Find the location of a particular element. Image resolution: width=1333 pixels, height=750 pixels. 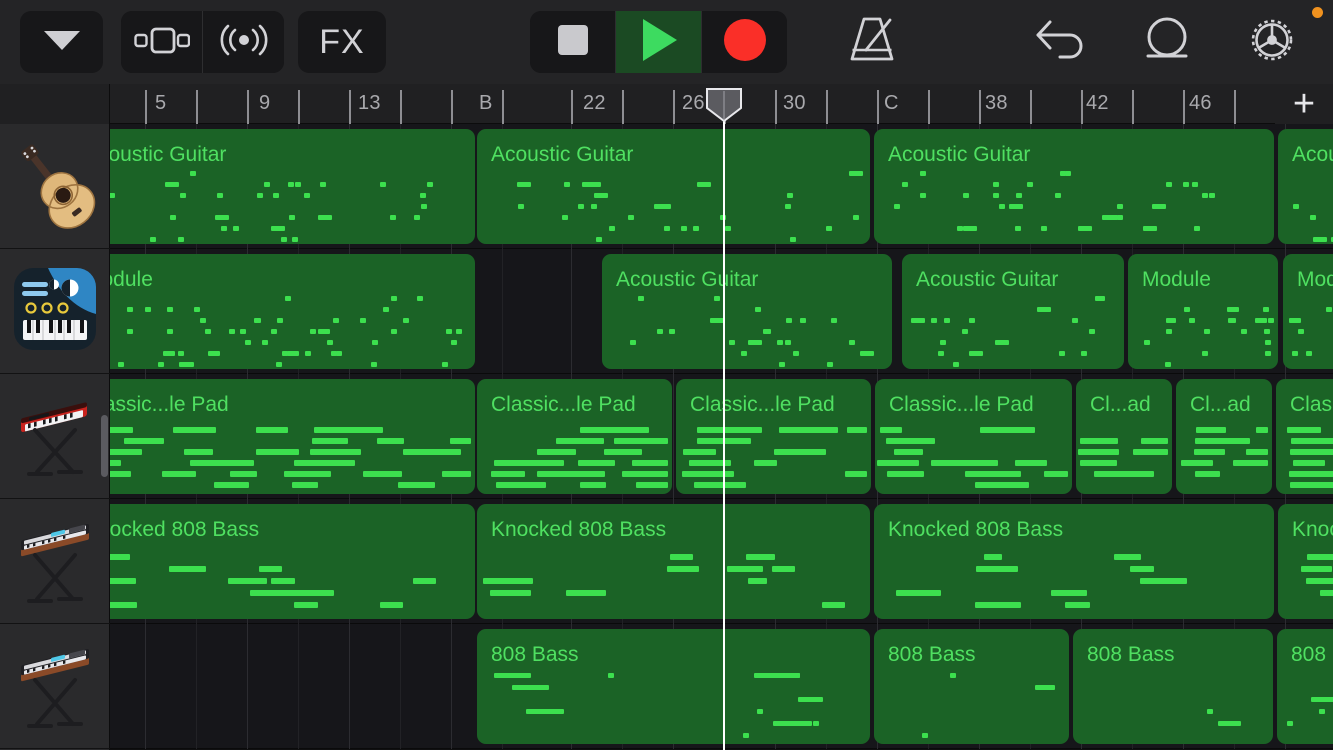

track-module-header is located at coordinates (55, 311).